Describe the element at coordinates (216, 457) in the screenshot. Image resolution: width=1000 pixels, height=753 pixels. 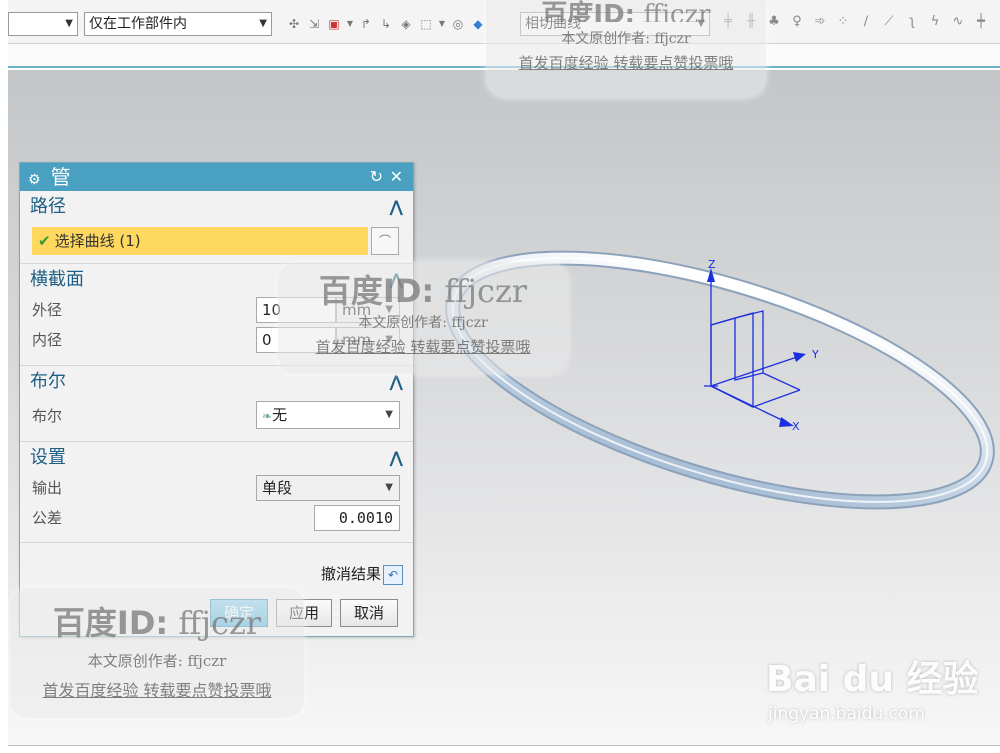
I see `settings-section-header: 设置 ⋀` at that location.